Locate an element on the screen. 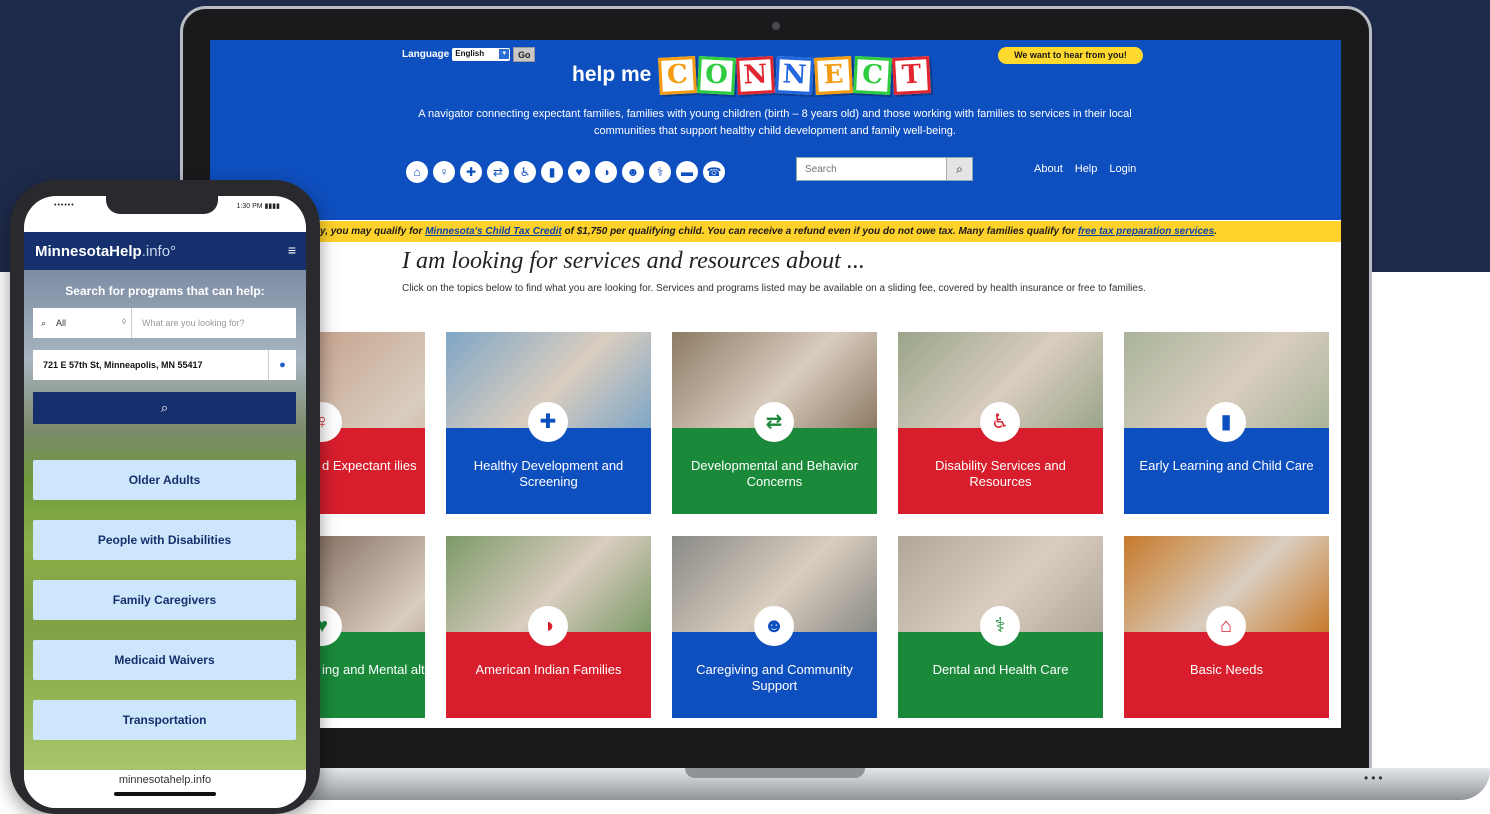  topic-icon-nav: ⌂ ♀ ✚ ⇄ ♿ ▮ ♥ ◑ ☻ ⚕ ▬ ☎ is located at coordinates (565, 172).